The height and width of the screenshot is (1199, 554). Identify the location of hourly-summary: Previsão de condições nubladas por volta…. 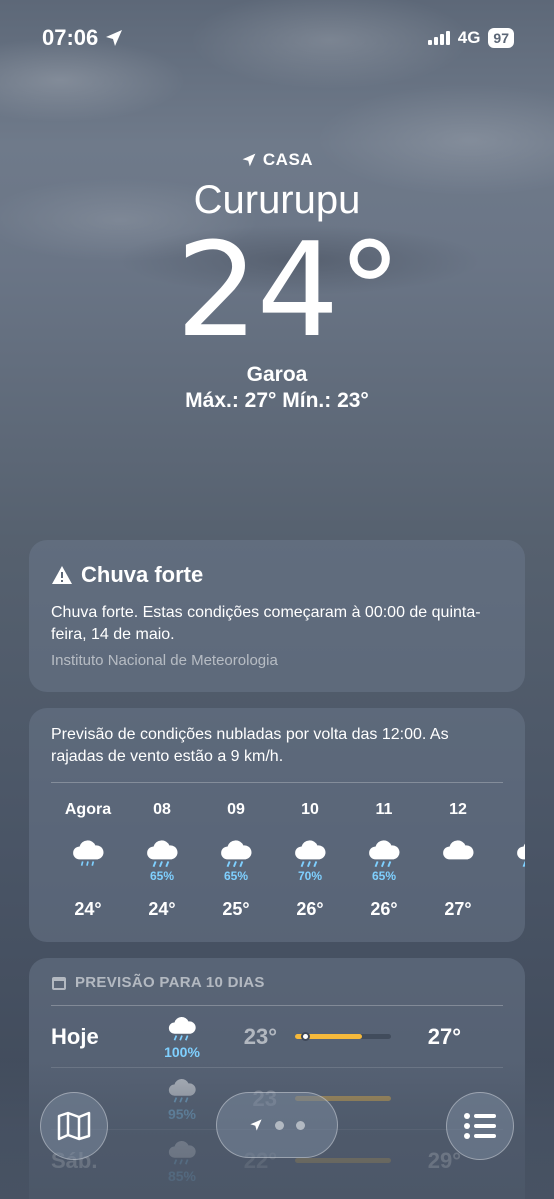
(250, 745).